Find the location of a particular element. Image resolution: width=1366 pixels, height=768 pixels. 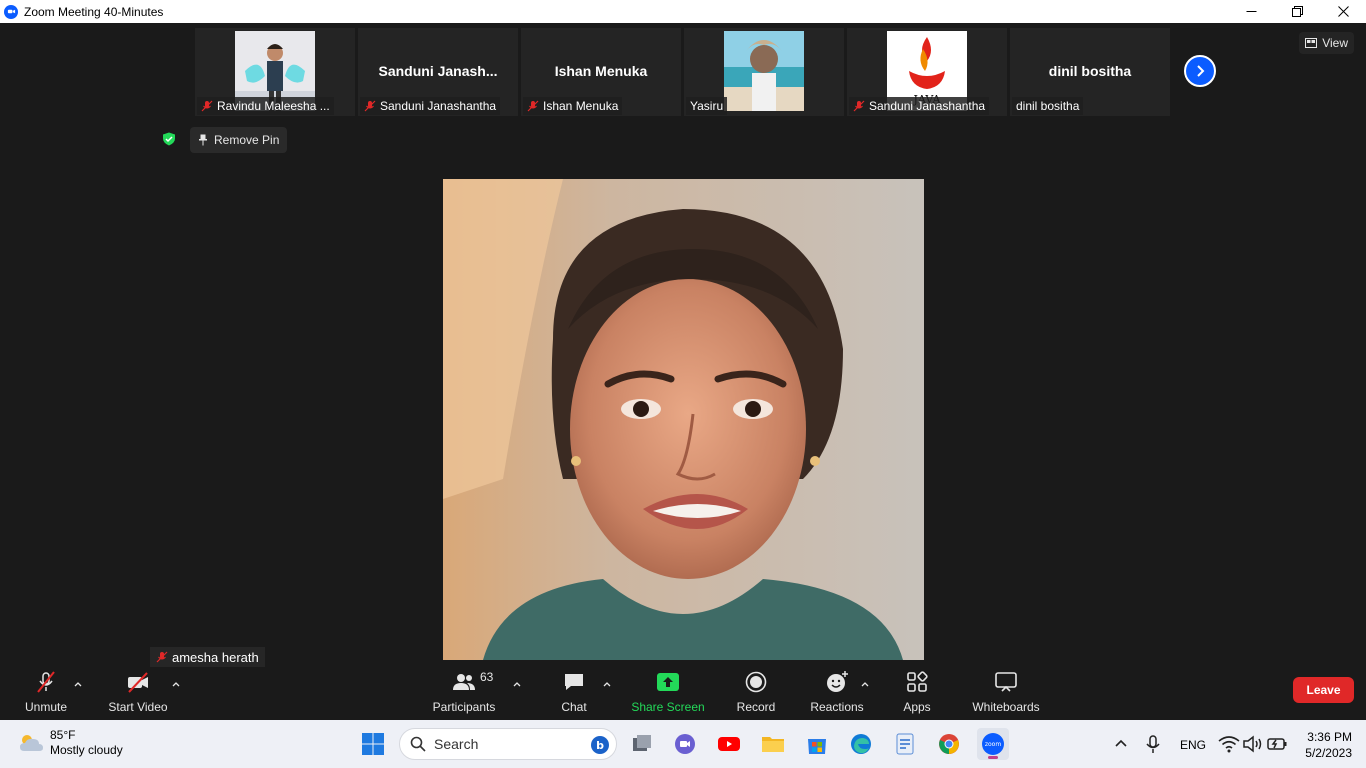

participant-thumbnail: Yasiru is located at coordinates (764, 72).